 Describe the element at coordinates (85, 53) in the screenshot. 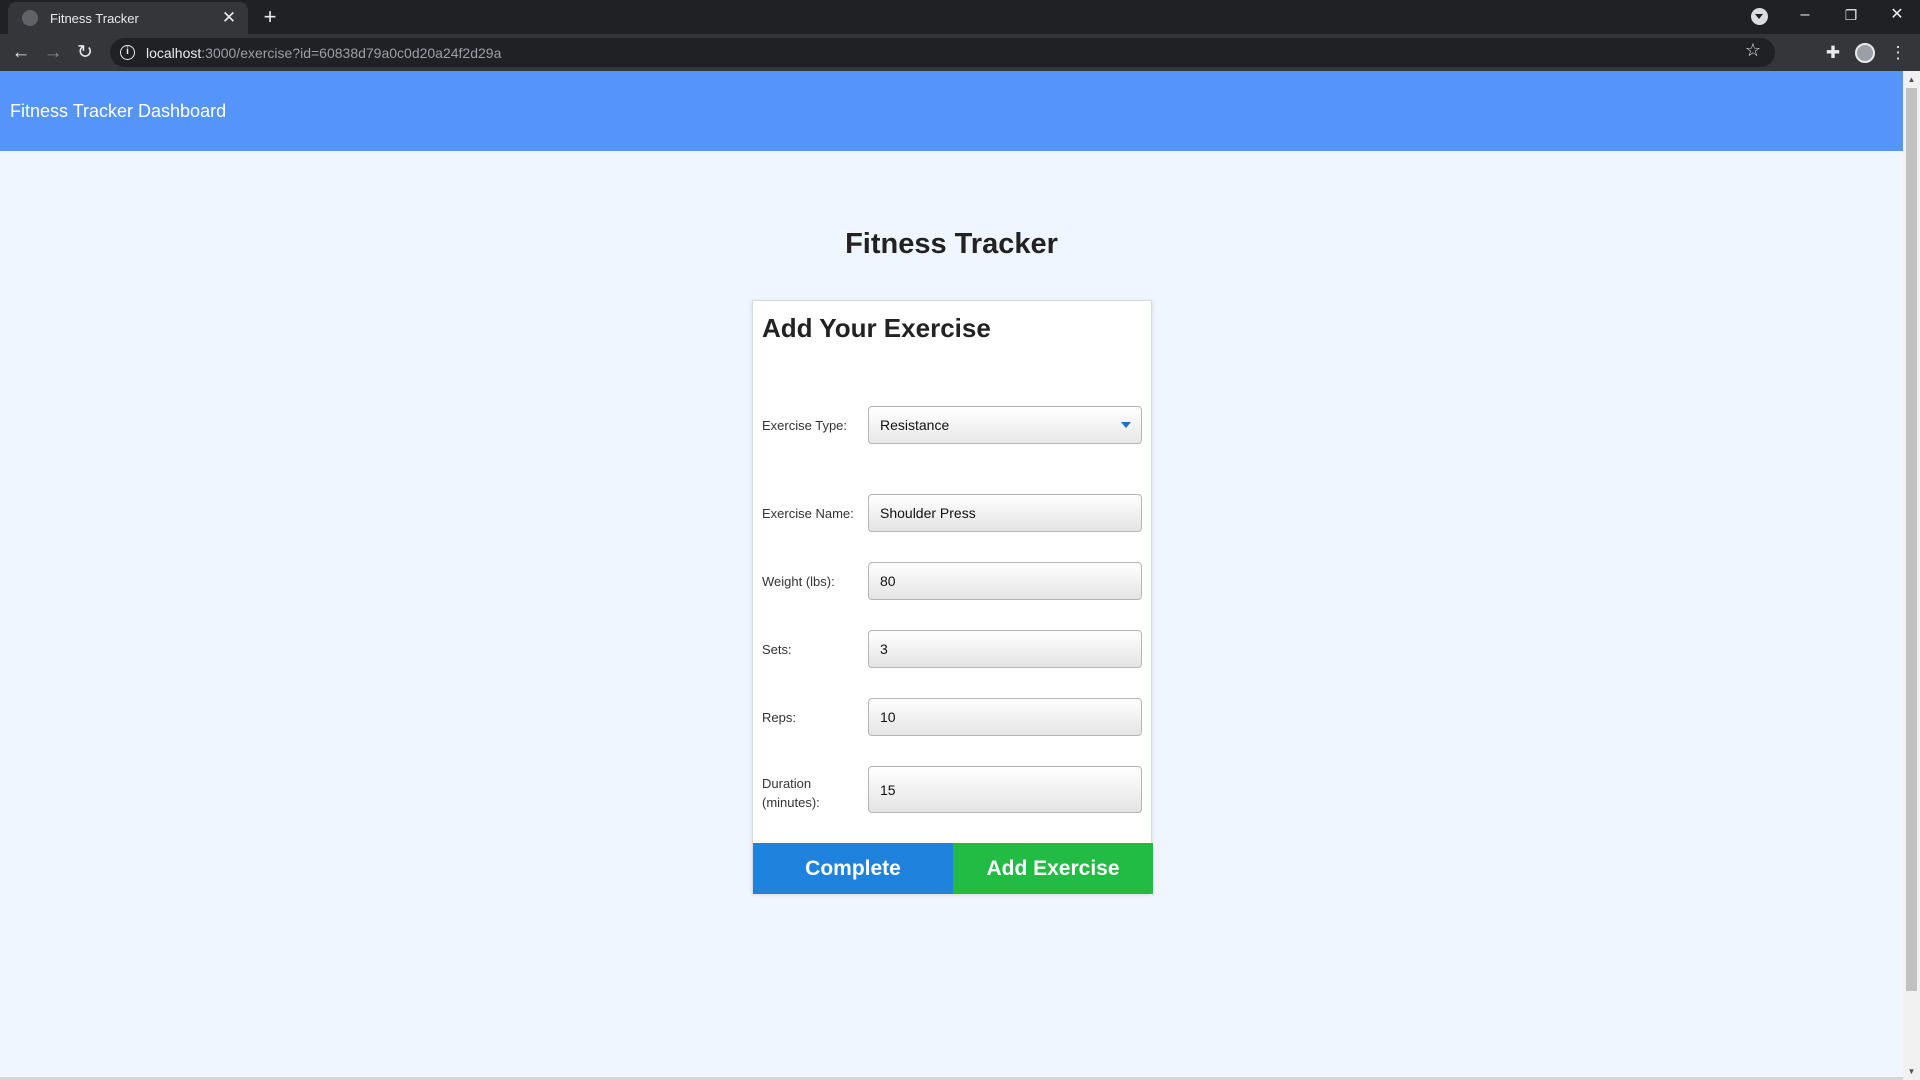

I see `reload-icon: ↻` at that location.